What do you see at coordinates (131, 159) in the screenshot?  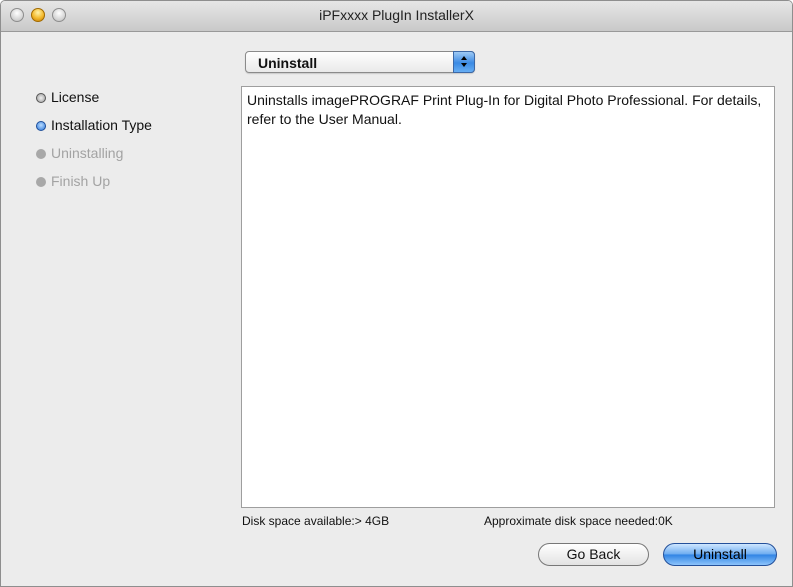 I see `step-uninstalling: Uninstalling` at bounding box center [131, 159].